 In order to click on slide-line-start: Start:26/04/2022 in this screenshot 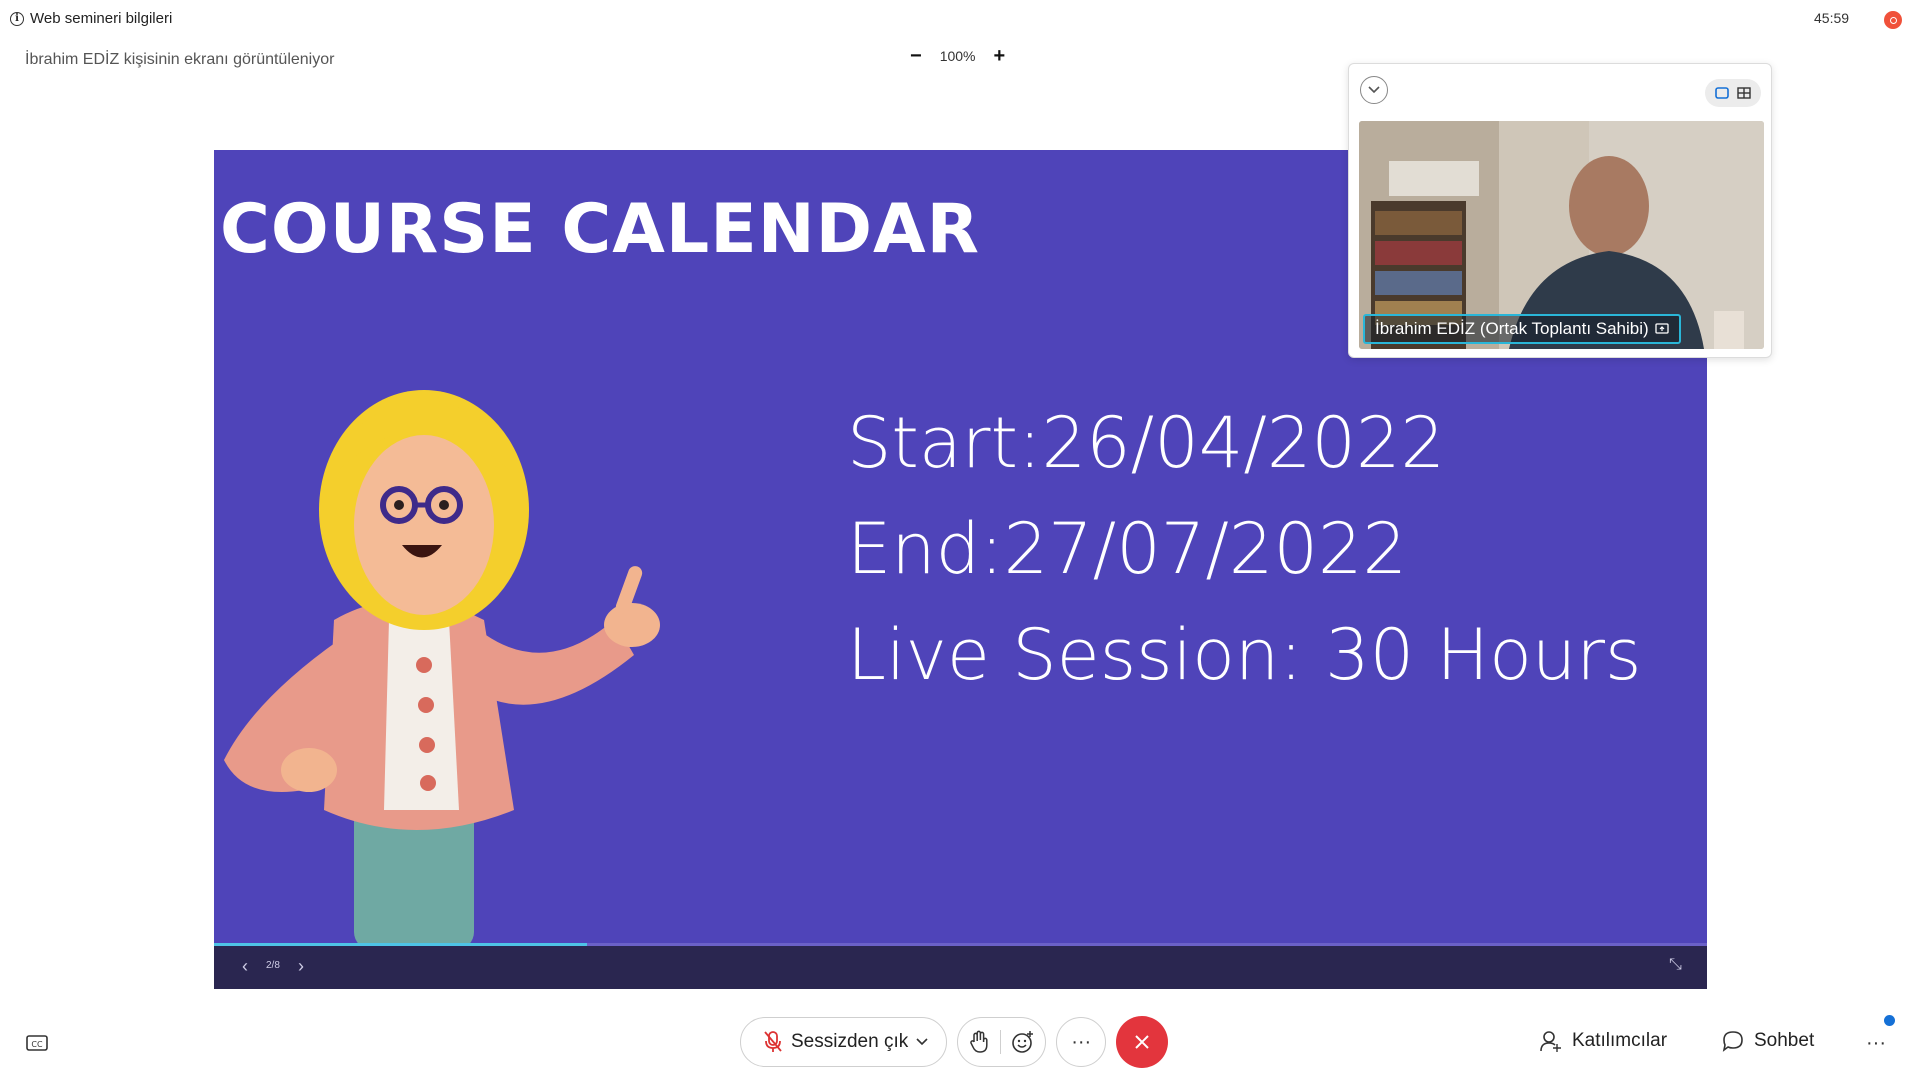, I will do `click(1146, 443)`.